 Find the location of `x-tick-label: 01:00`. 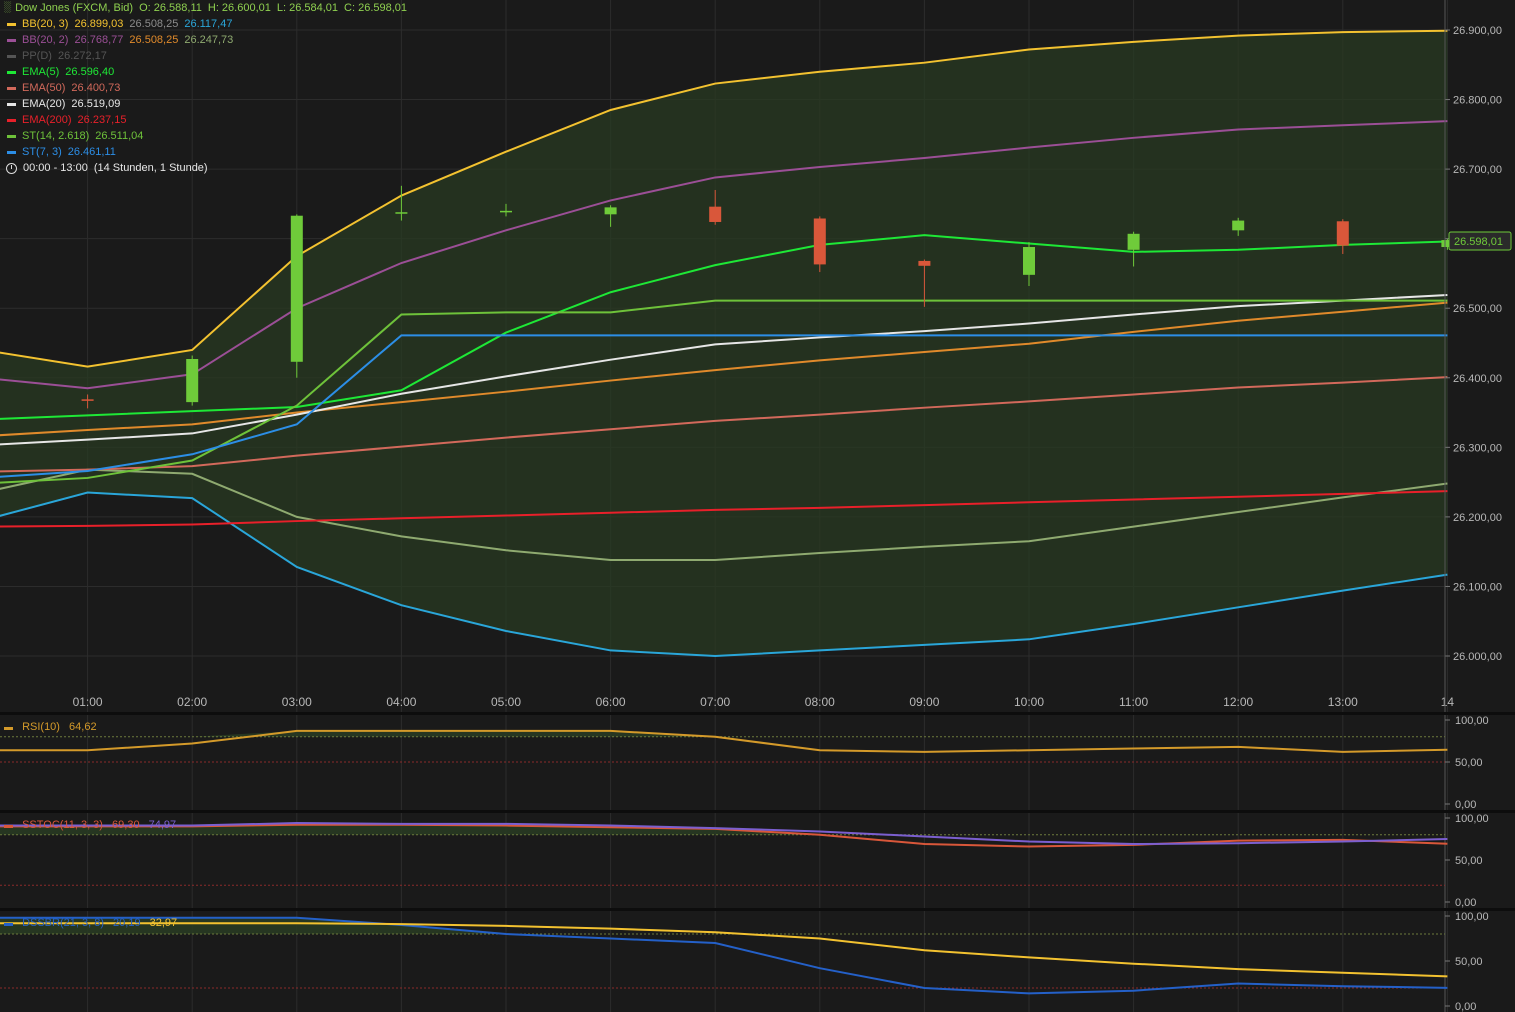

x-tick-label: 01:00 is located at coordinates (88, 702).